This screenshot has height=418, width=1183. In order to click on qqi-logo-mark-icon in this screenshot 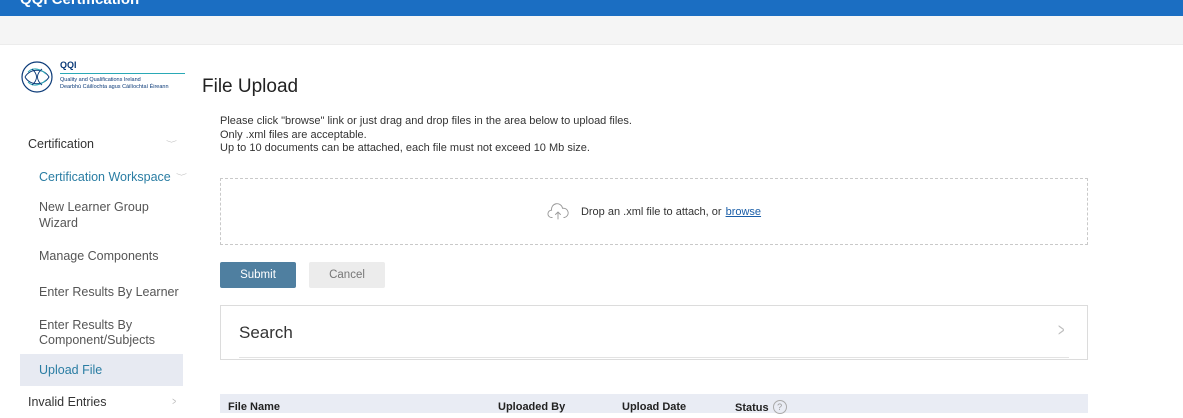, I will do `click(37, 77)`.